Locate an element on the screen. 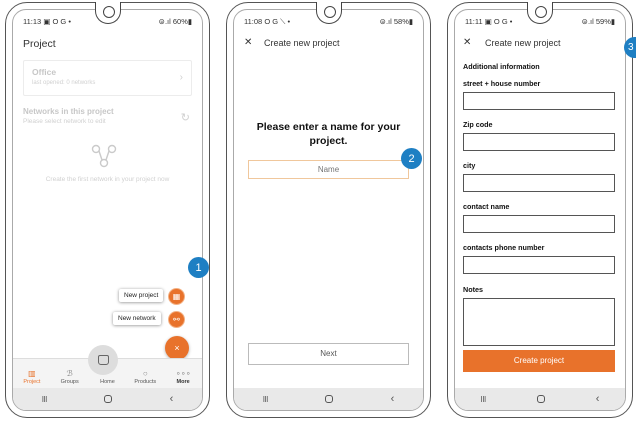 The image size is (636, 421). project-card-office: Office last opened: 0 networks › is located at coordinates (107, 78).